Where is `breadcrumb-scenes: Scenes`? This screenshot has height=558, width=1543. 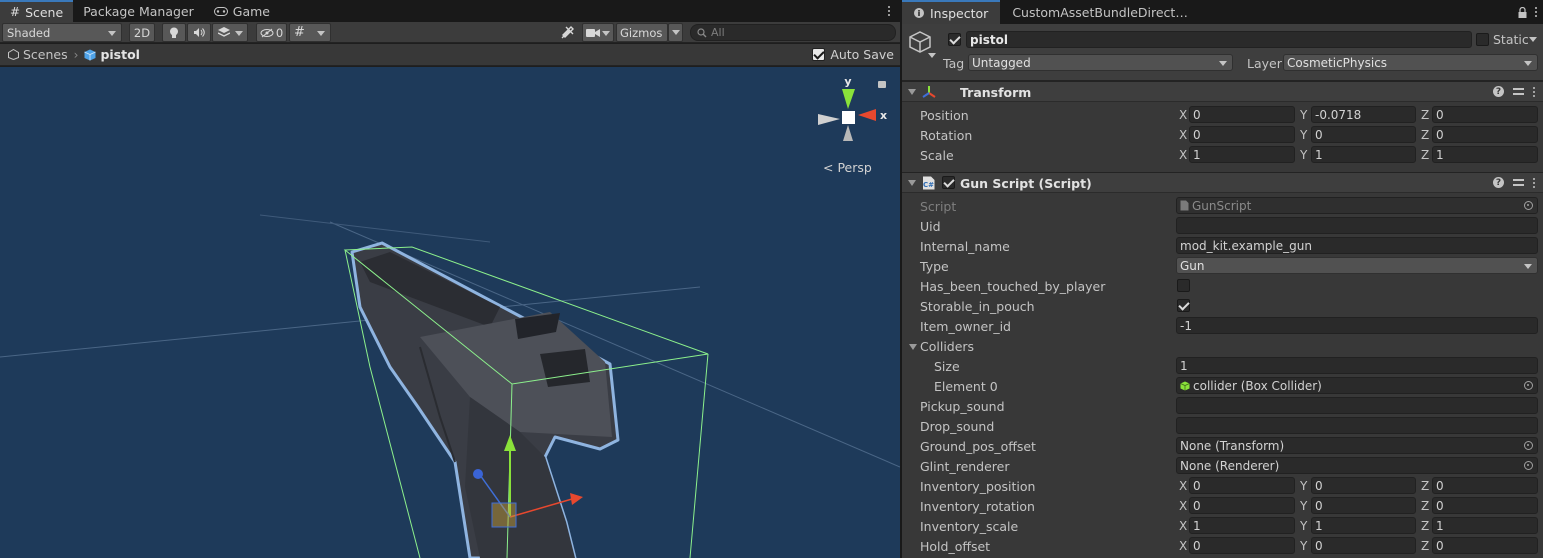
breadcrumb-scenes: Scenes is located at coordinates (38, 54).